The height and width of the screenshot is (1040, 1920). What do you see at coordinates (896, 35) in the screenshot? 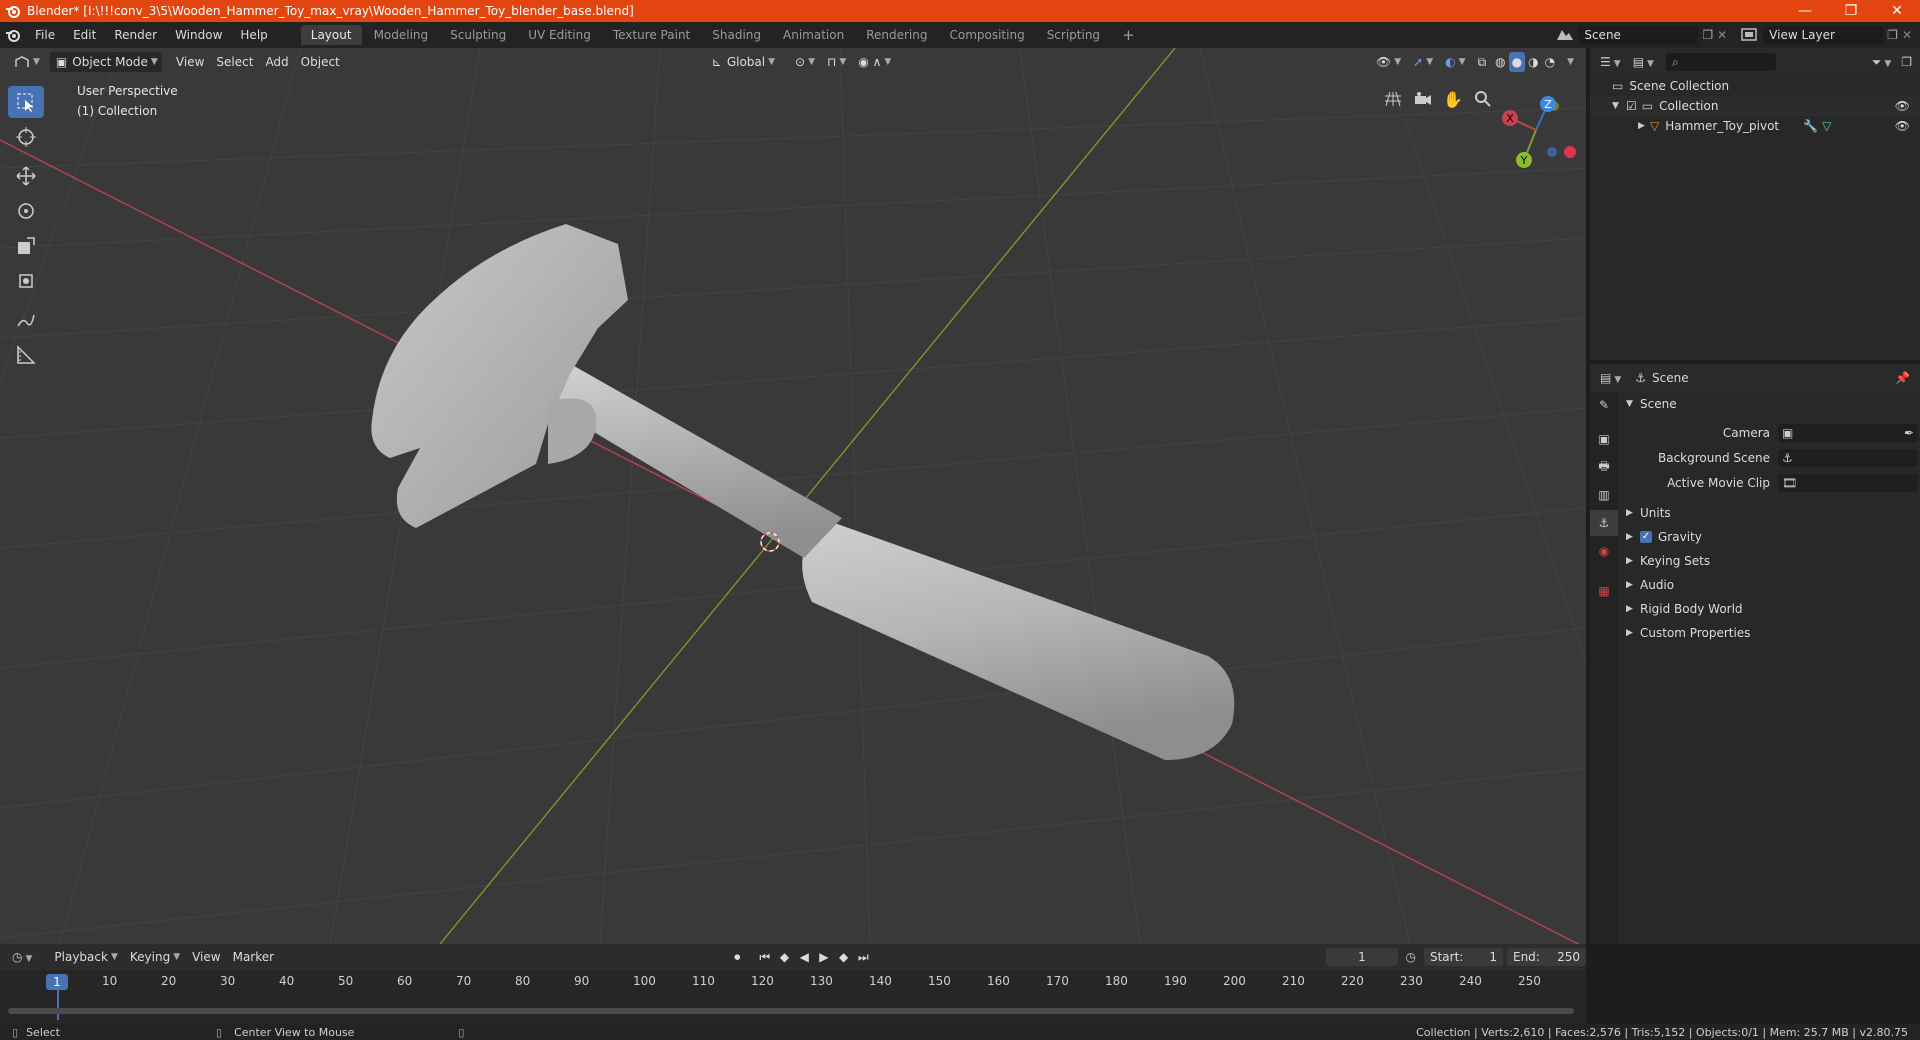
I see `tab-rendering: Rendering` at bounding box center [896, 35].